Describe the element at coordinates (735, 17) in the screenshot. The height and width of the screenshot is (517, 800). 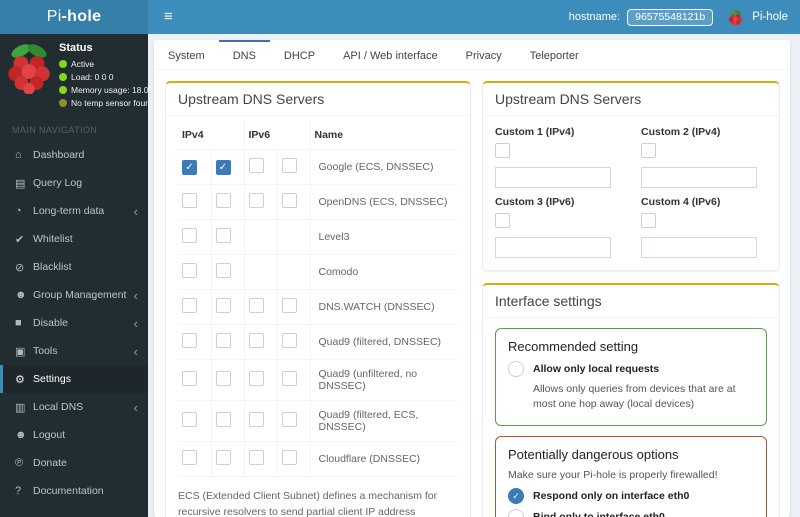
I see `raspberry-icon` at that location.